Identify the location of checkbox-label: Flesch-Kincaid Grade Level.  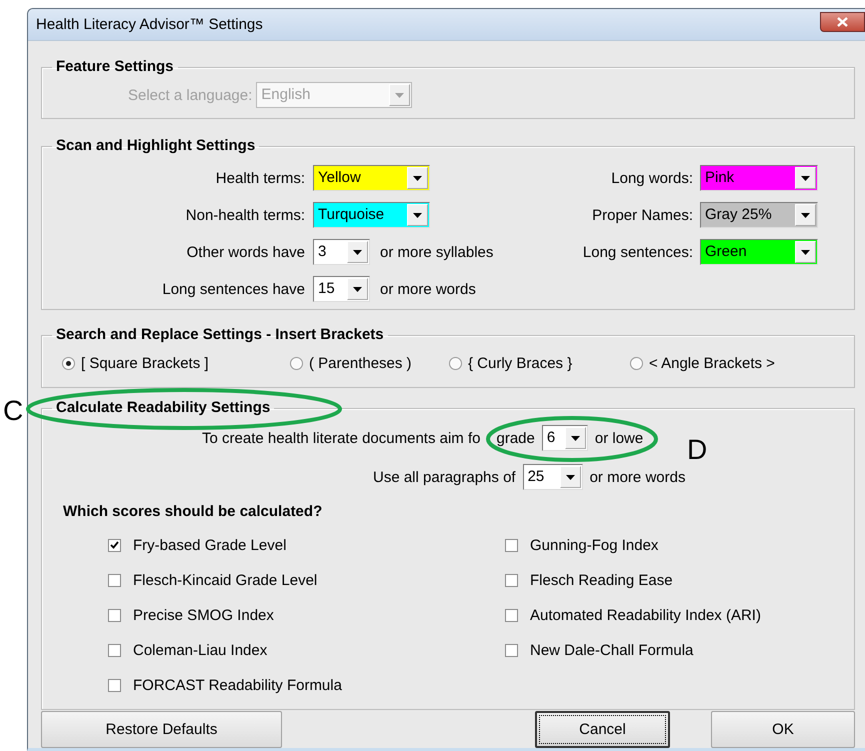
(225, 580).